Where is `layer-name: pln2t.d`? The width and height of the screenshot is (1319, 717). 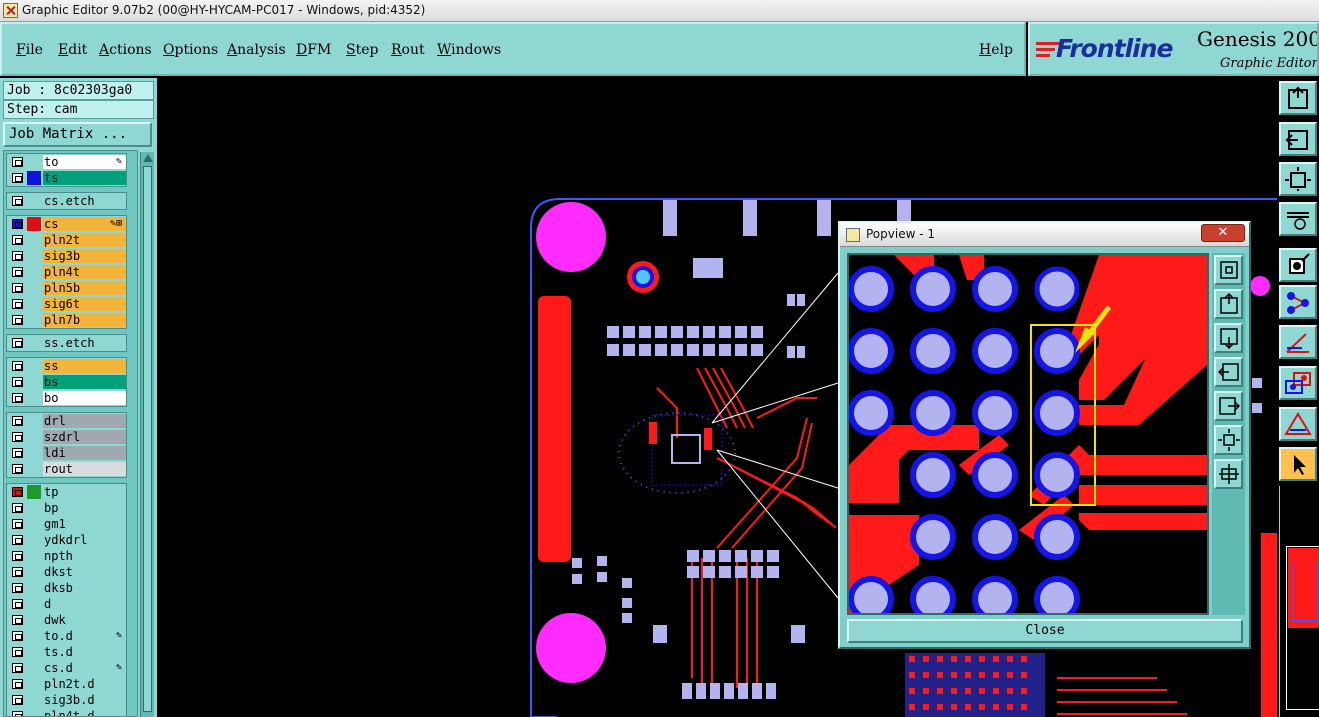 layer-name: pln2t.d is located at coordinates (84, 684).